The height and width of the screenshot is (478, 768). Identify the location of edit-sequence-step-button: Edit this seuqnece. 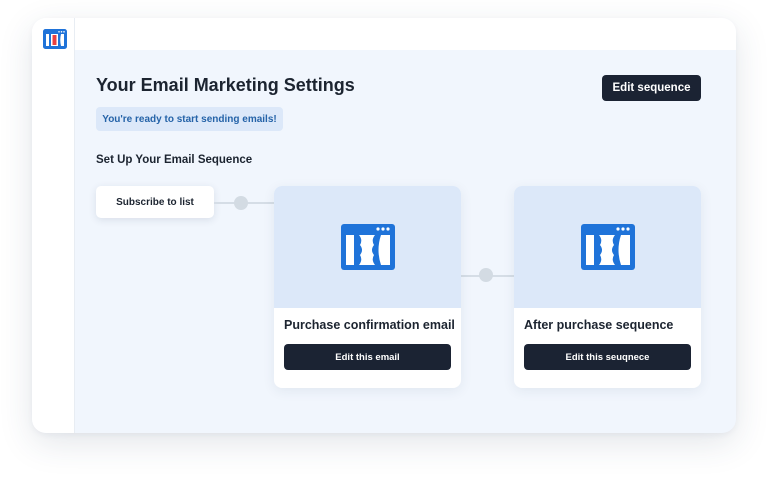
(607, 357).